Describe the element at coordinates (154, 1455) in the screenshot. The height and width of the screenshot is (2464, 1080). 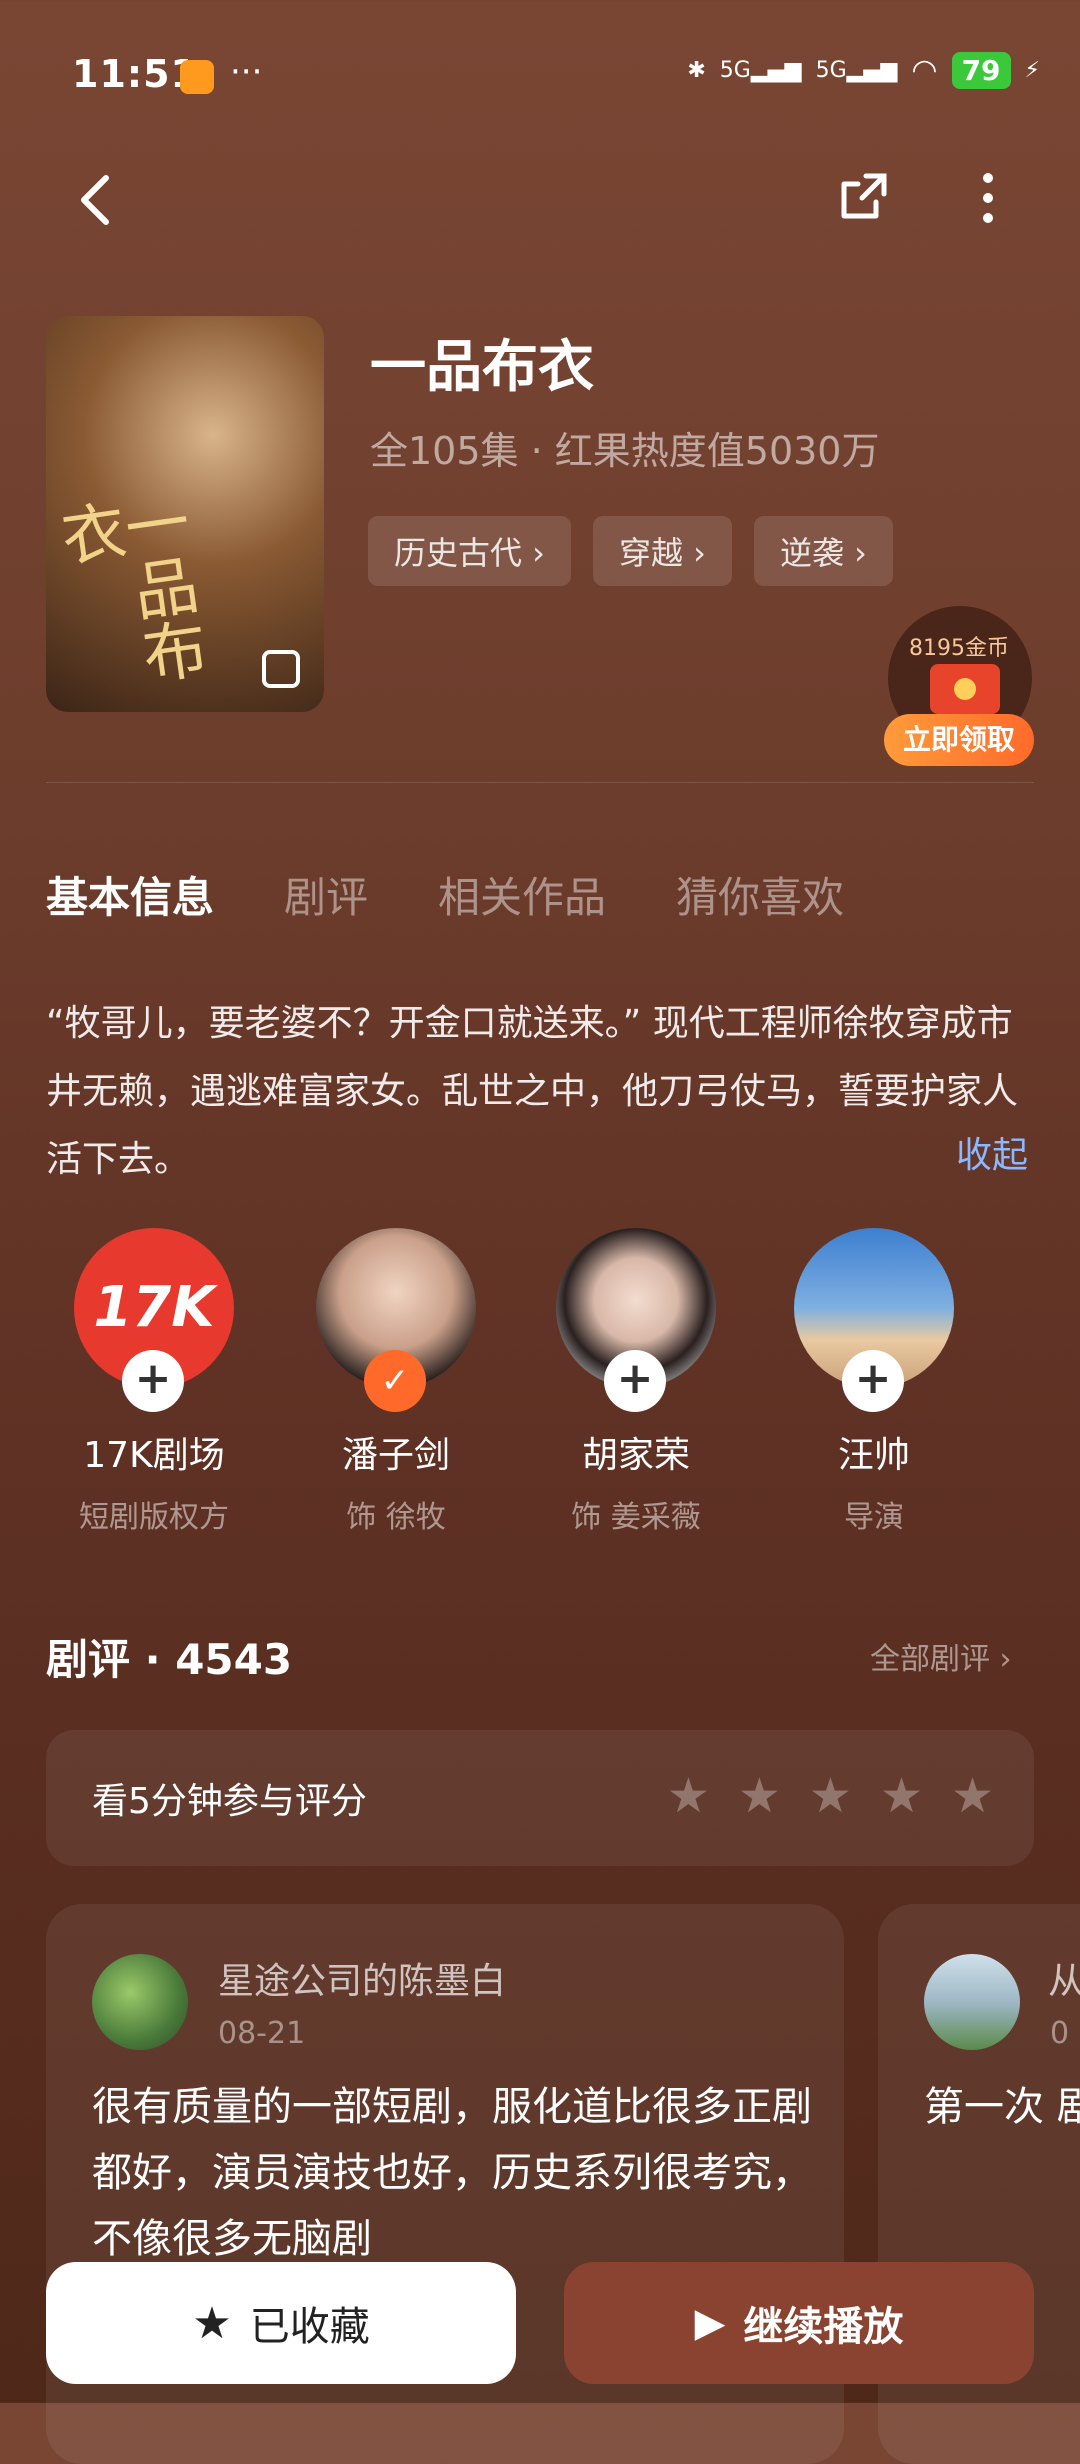
I see `cast-name: 17K剧场` at that location.